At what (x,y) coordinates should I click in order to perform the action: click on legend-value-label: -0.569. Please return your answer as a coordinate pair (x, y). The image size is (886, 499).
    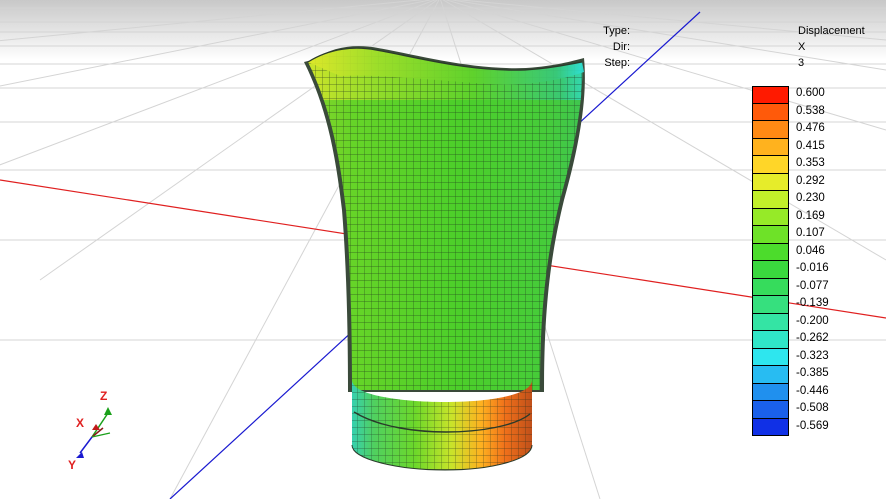
    Looking at the image, I should click on (812, 425).